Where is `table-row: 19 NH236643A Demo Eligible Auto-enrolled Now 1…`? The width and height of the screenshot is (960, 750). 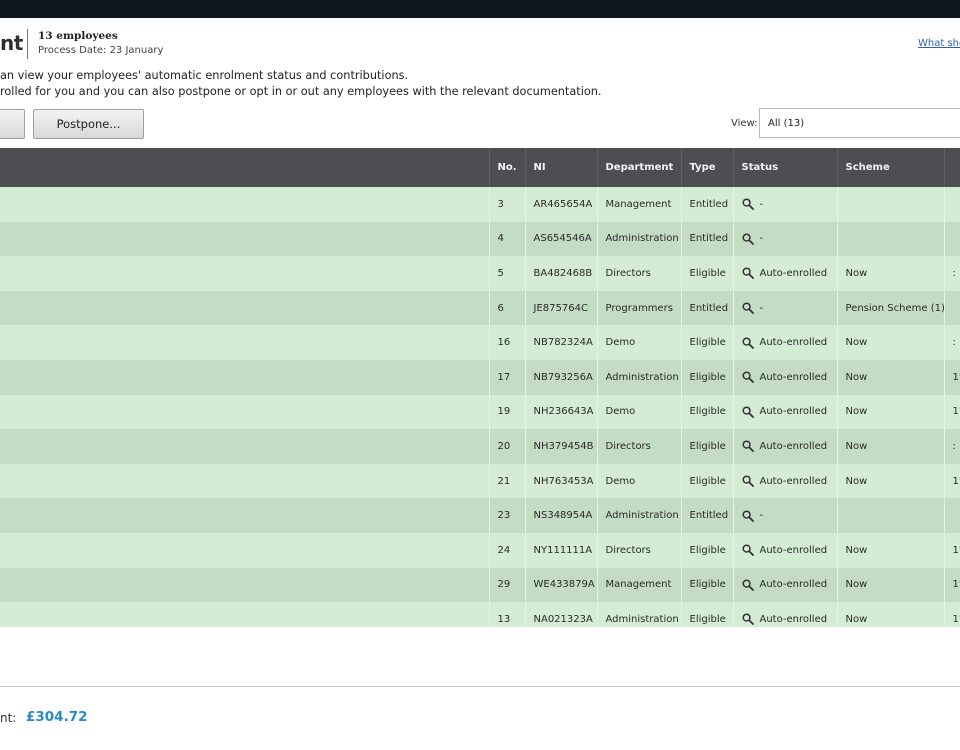
table-row: 19 NH236643A Demo Eligible Auto-enrolled Now 1… is located at coordinates (480, 412).